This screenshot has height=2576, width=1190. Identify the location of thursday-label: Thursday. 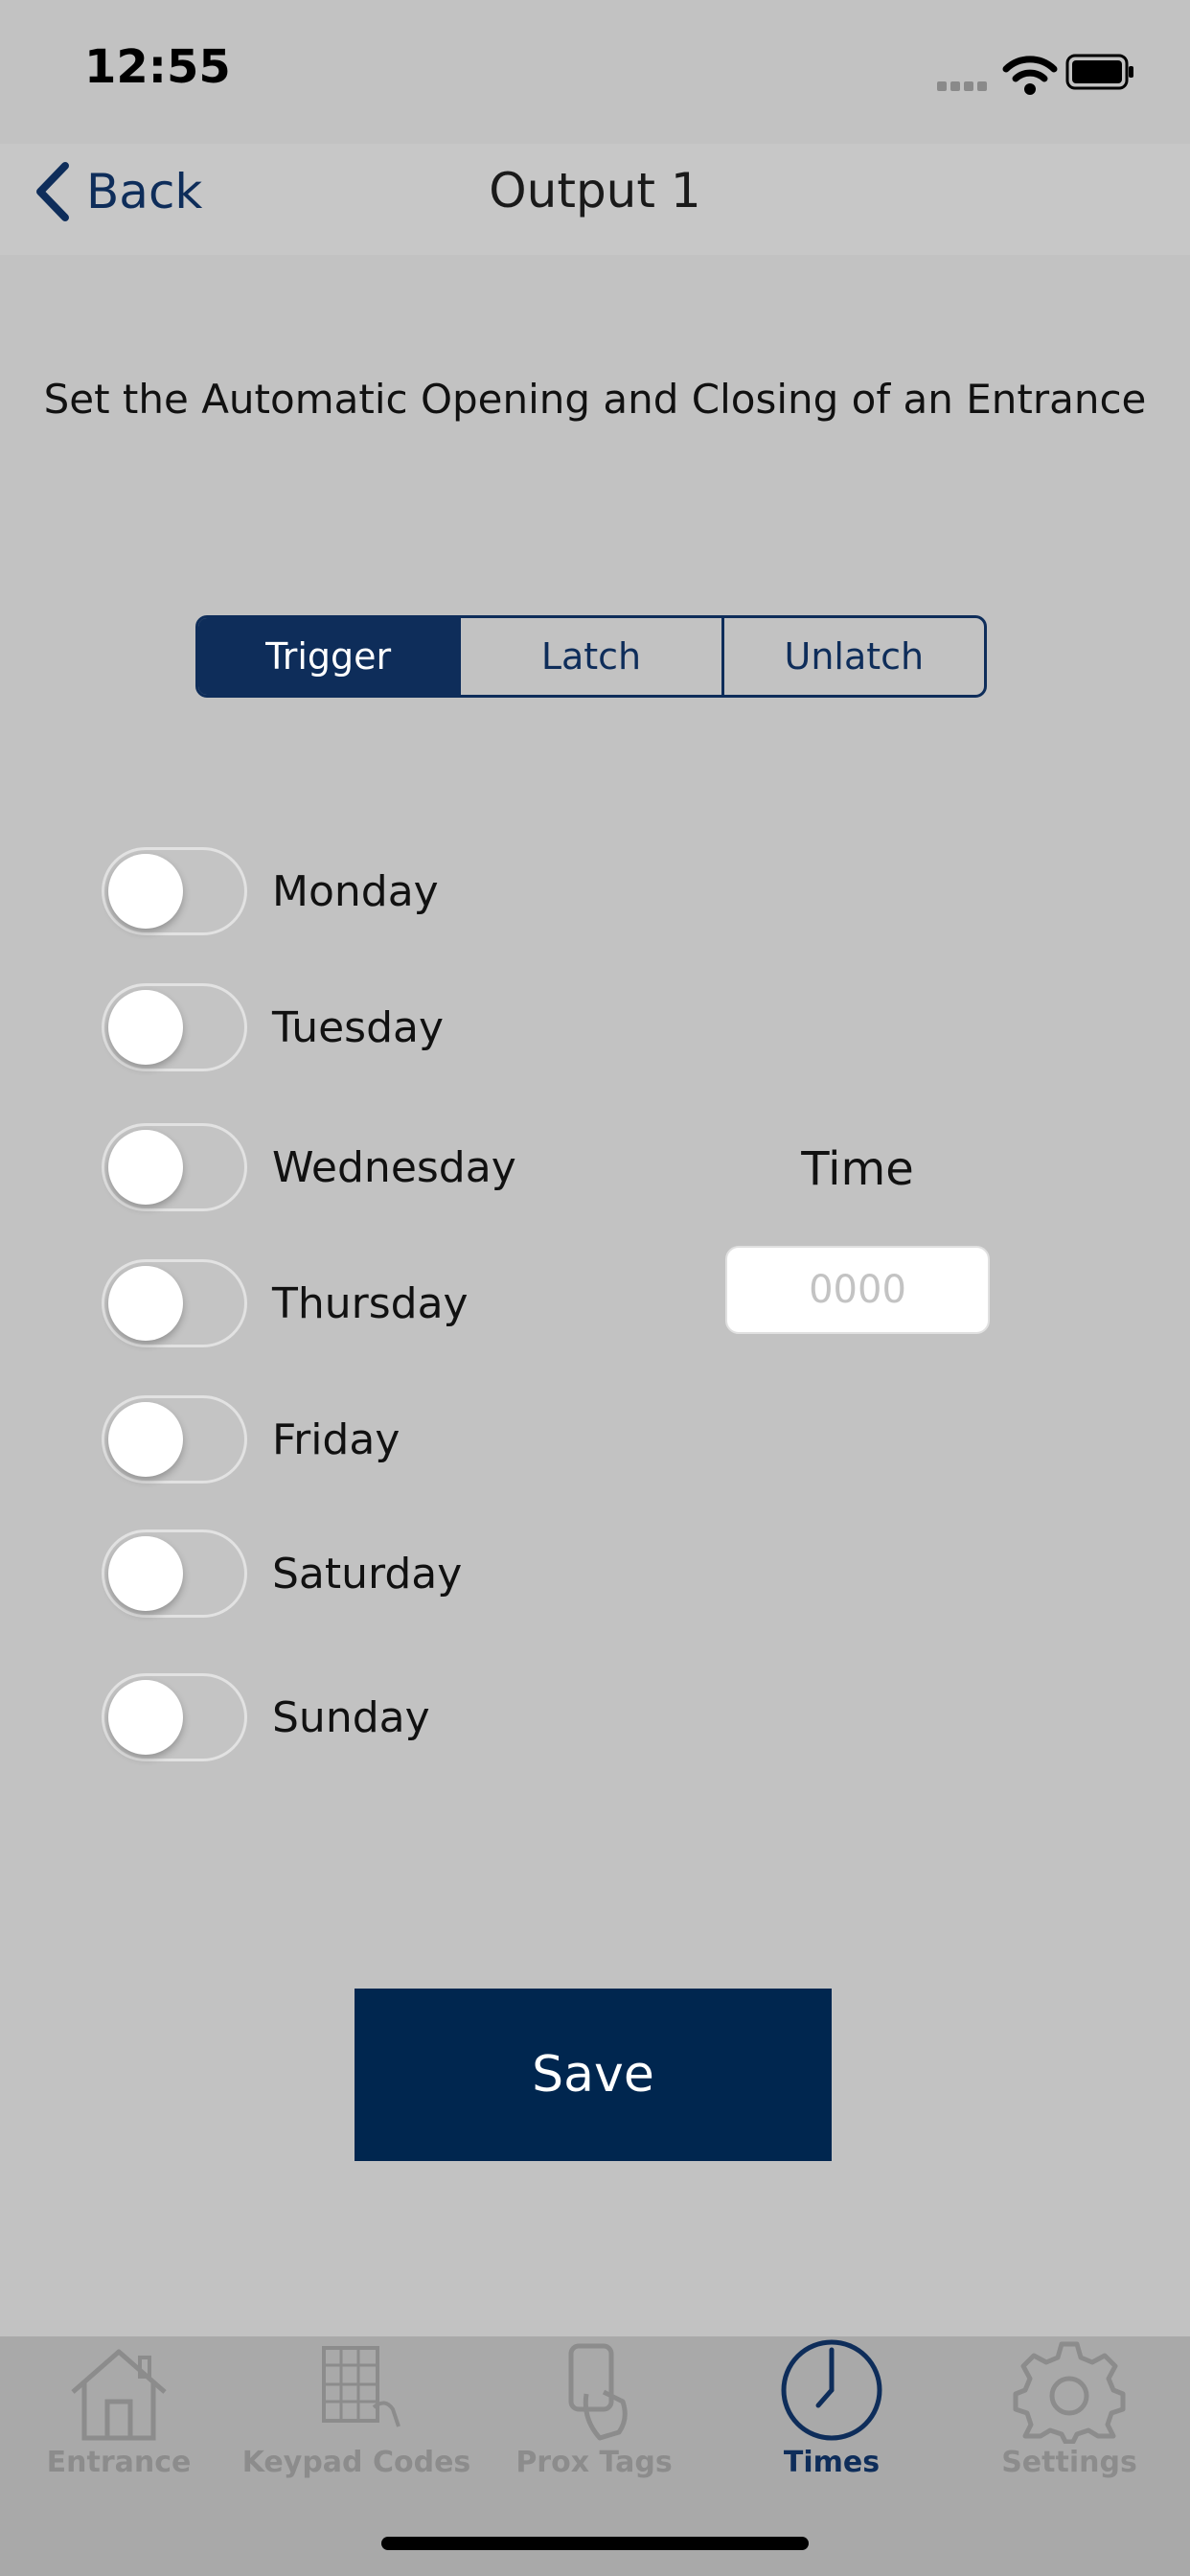
(371, 1303).